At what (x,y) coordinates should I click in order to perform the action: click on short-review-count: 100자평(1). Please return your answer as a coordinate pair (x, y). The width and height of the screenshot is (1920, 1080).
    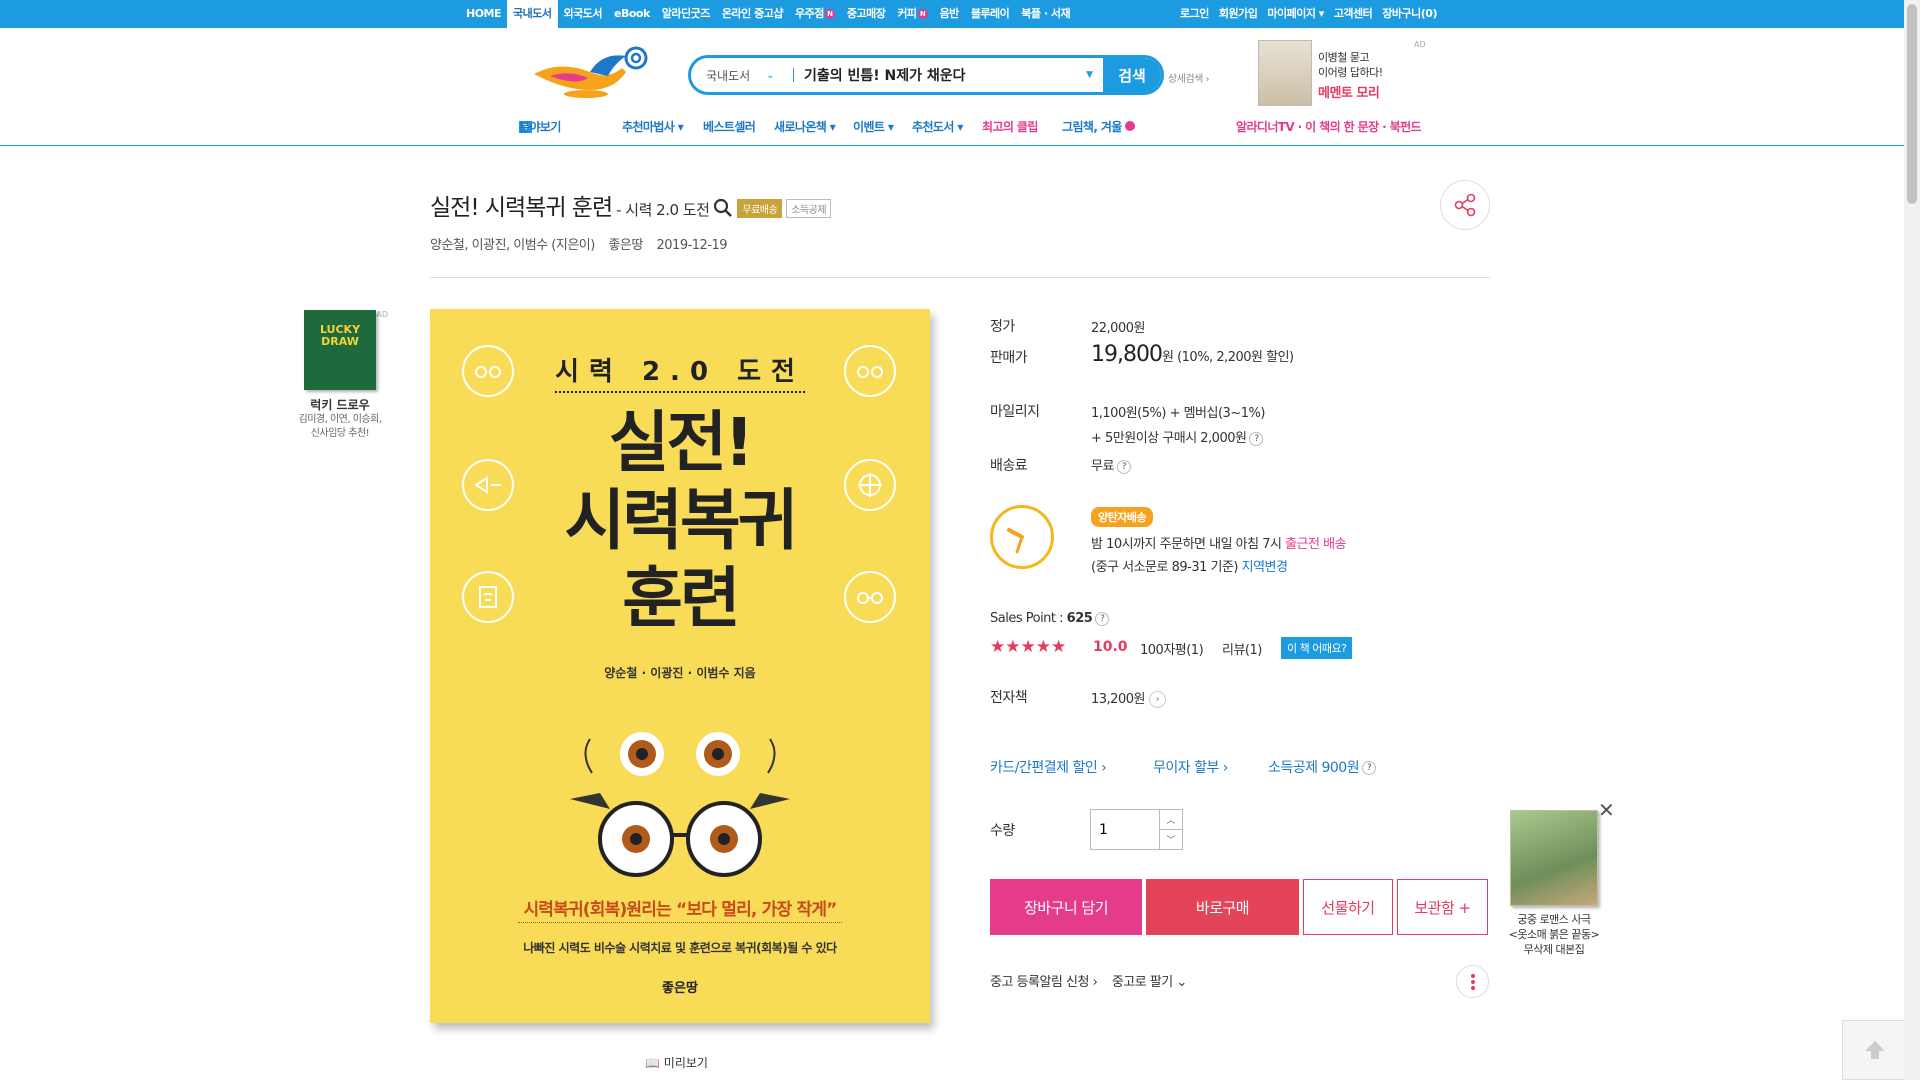
    Looking at the image, I should click on (1172, 648).